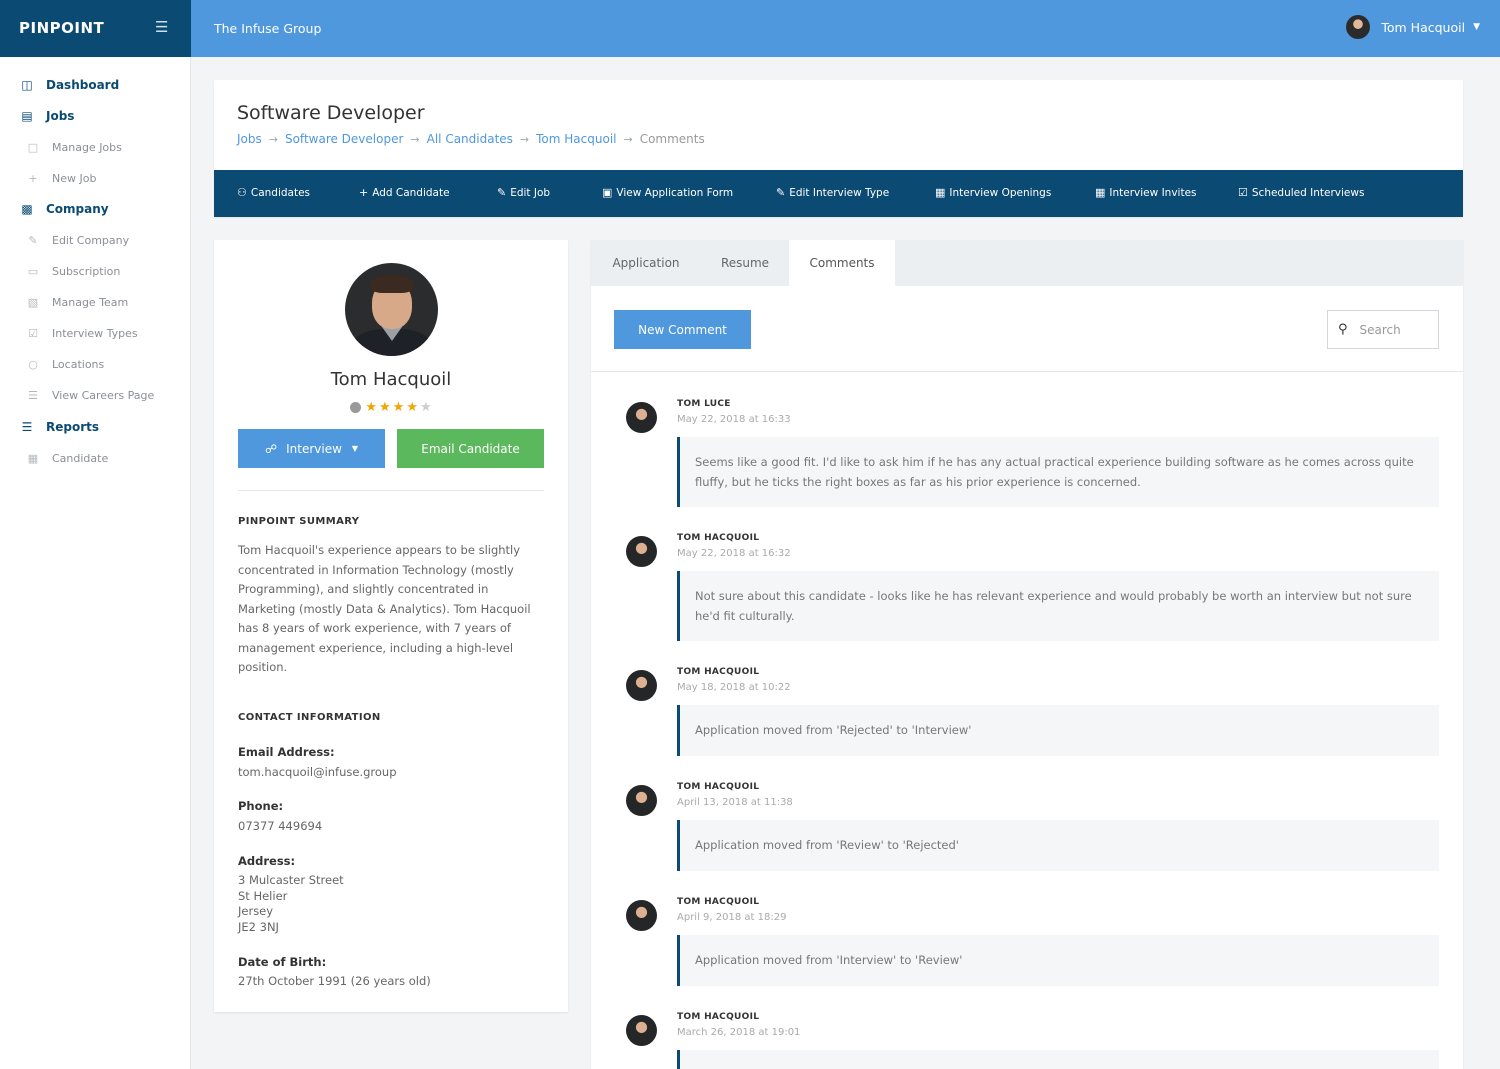 The image size is (1500, 1069). Describe the element at coordinates (249, 139) in the screenshot. I see `breadcrumb-jobs: Jobs` at that location.